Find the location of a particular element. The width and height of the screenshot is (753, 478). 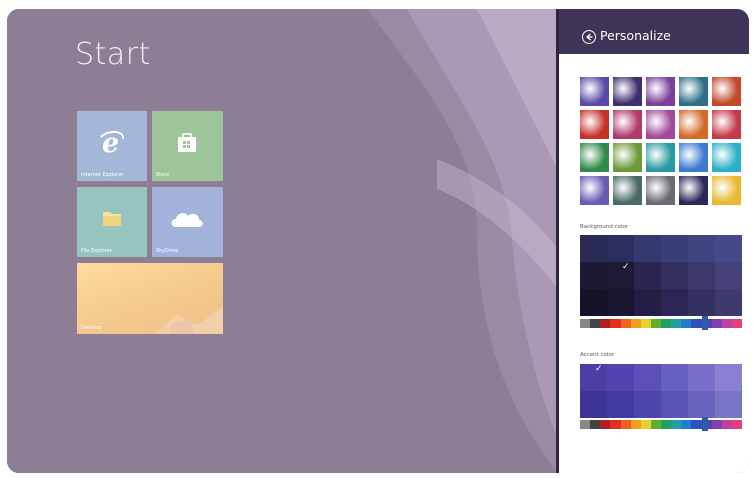

accent-color-slider is located at coordinates (661, 424).